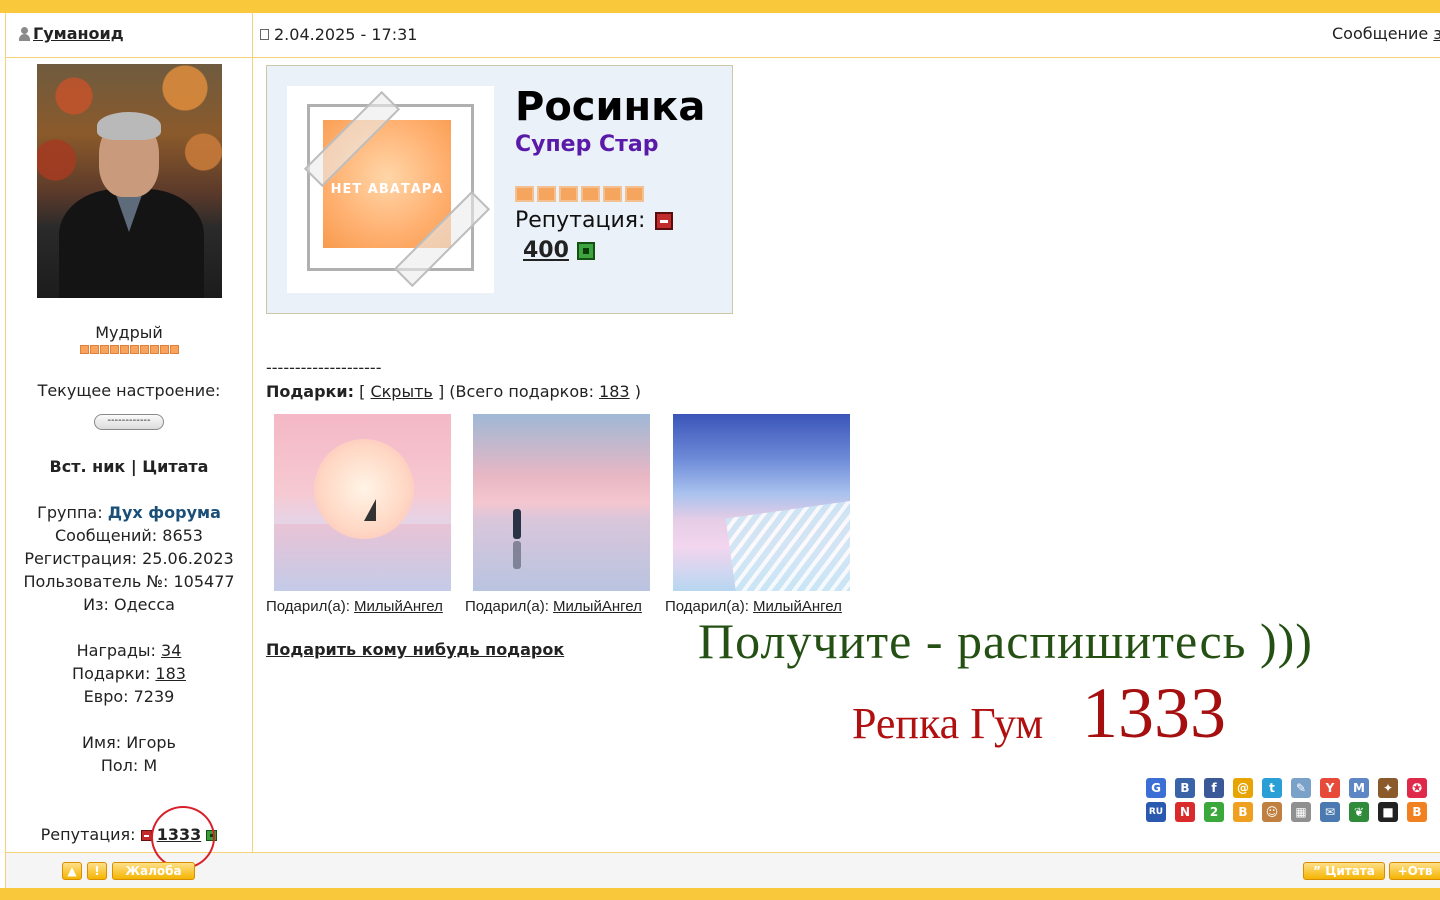 The image size is (1440, 900). Describe the element at coordinates (1214, 788) in the screenshot. I see `facebook-icon: f` at that location.